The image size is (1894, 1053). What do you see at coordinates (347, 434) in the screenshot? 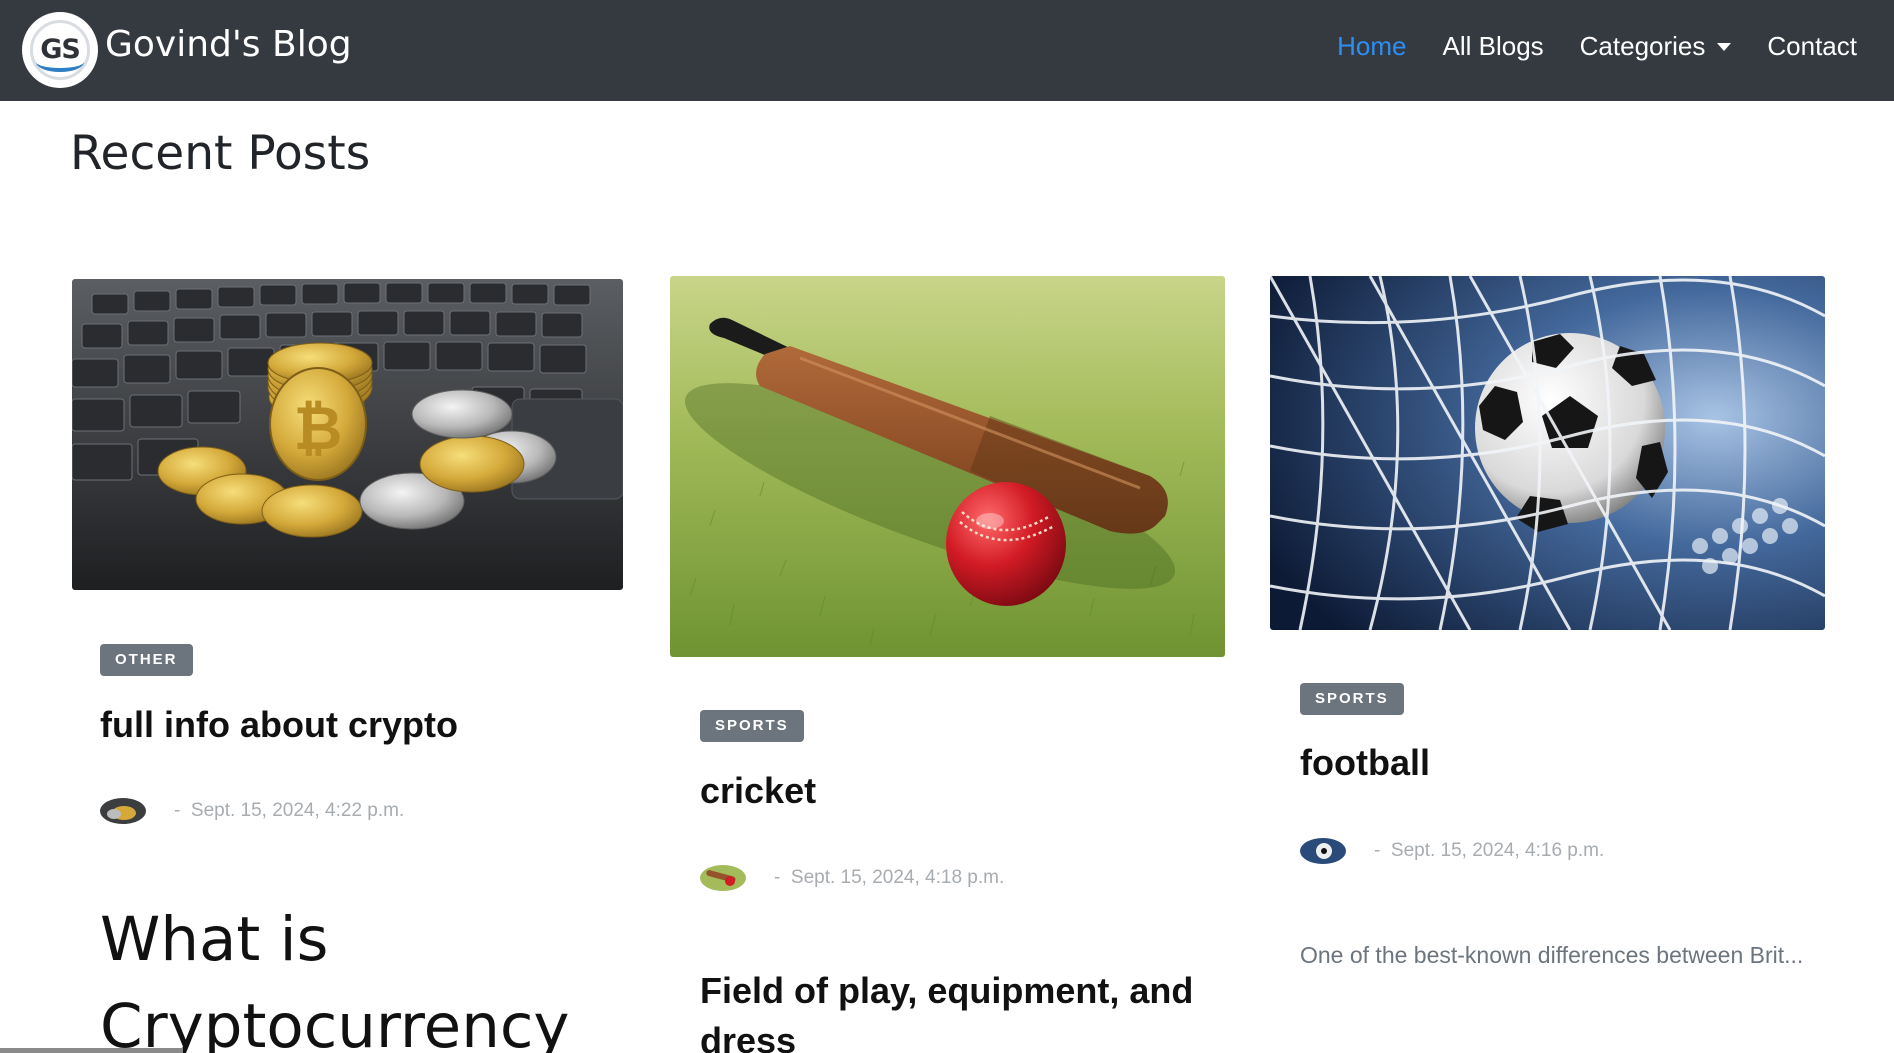
I see `bitcoin-coins-on-laptop-image: ₿` at bounding box center [347, 434].